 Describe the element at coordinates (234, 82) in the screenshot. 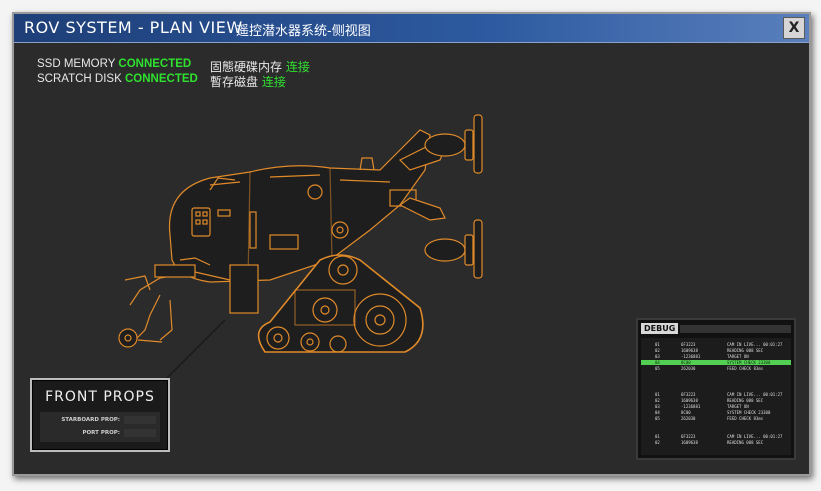

I see `scratch-cn-label: 暫存磁盘` at that location.